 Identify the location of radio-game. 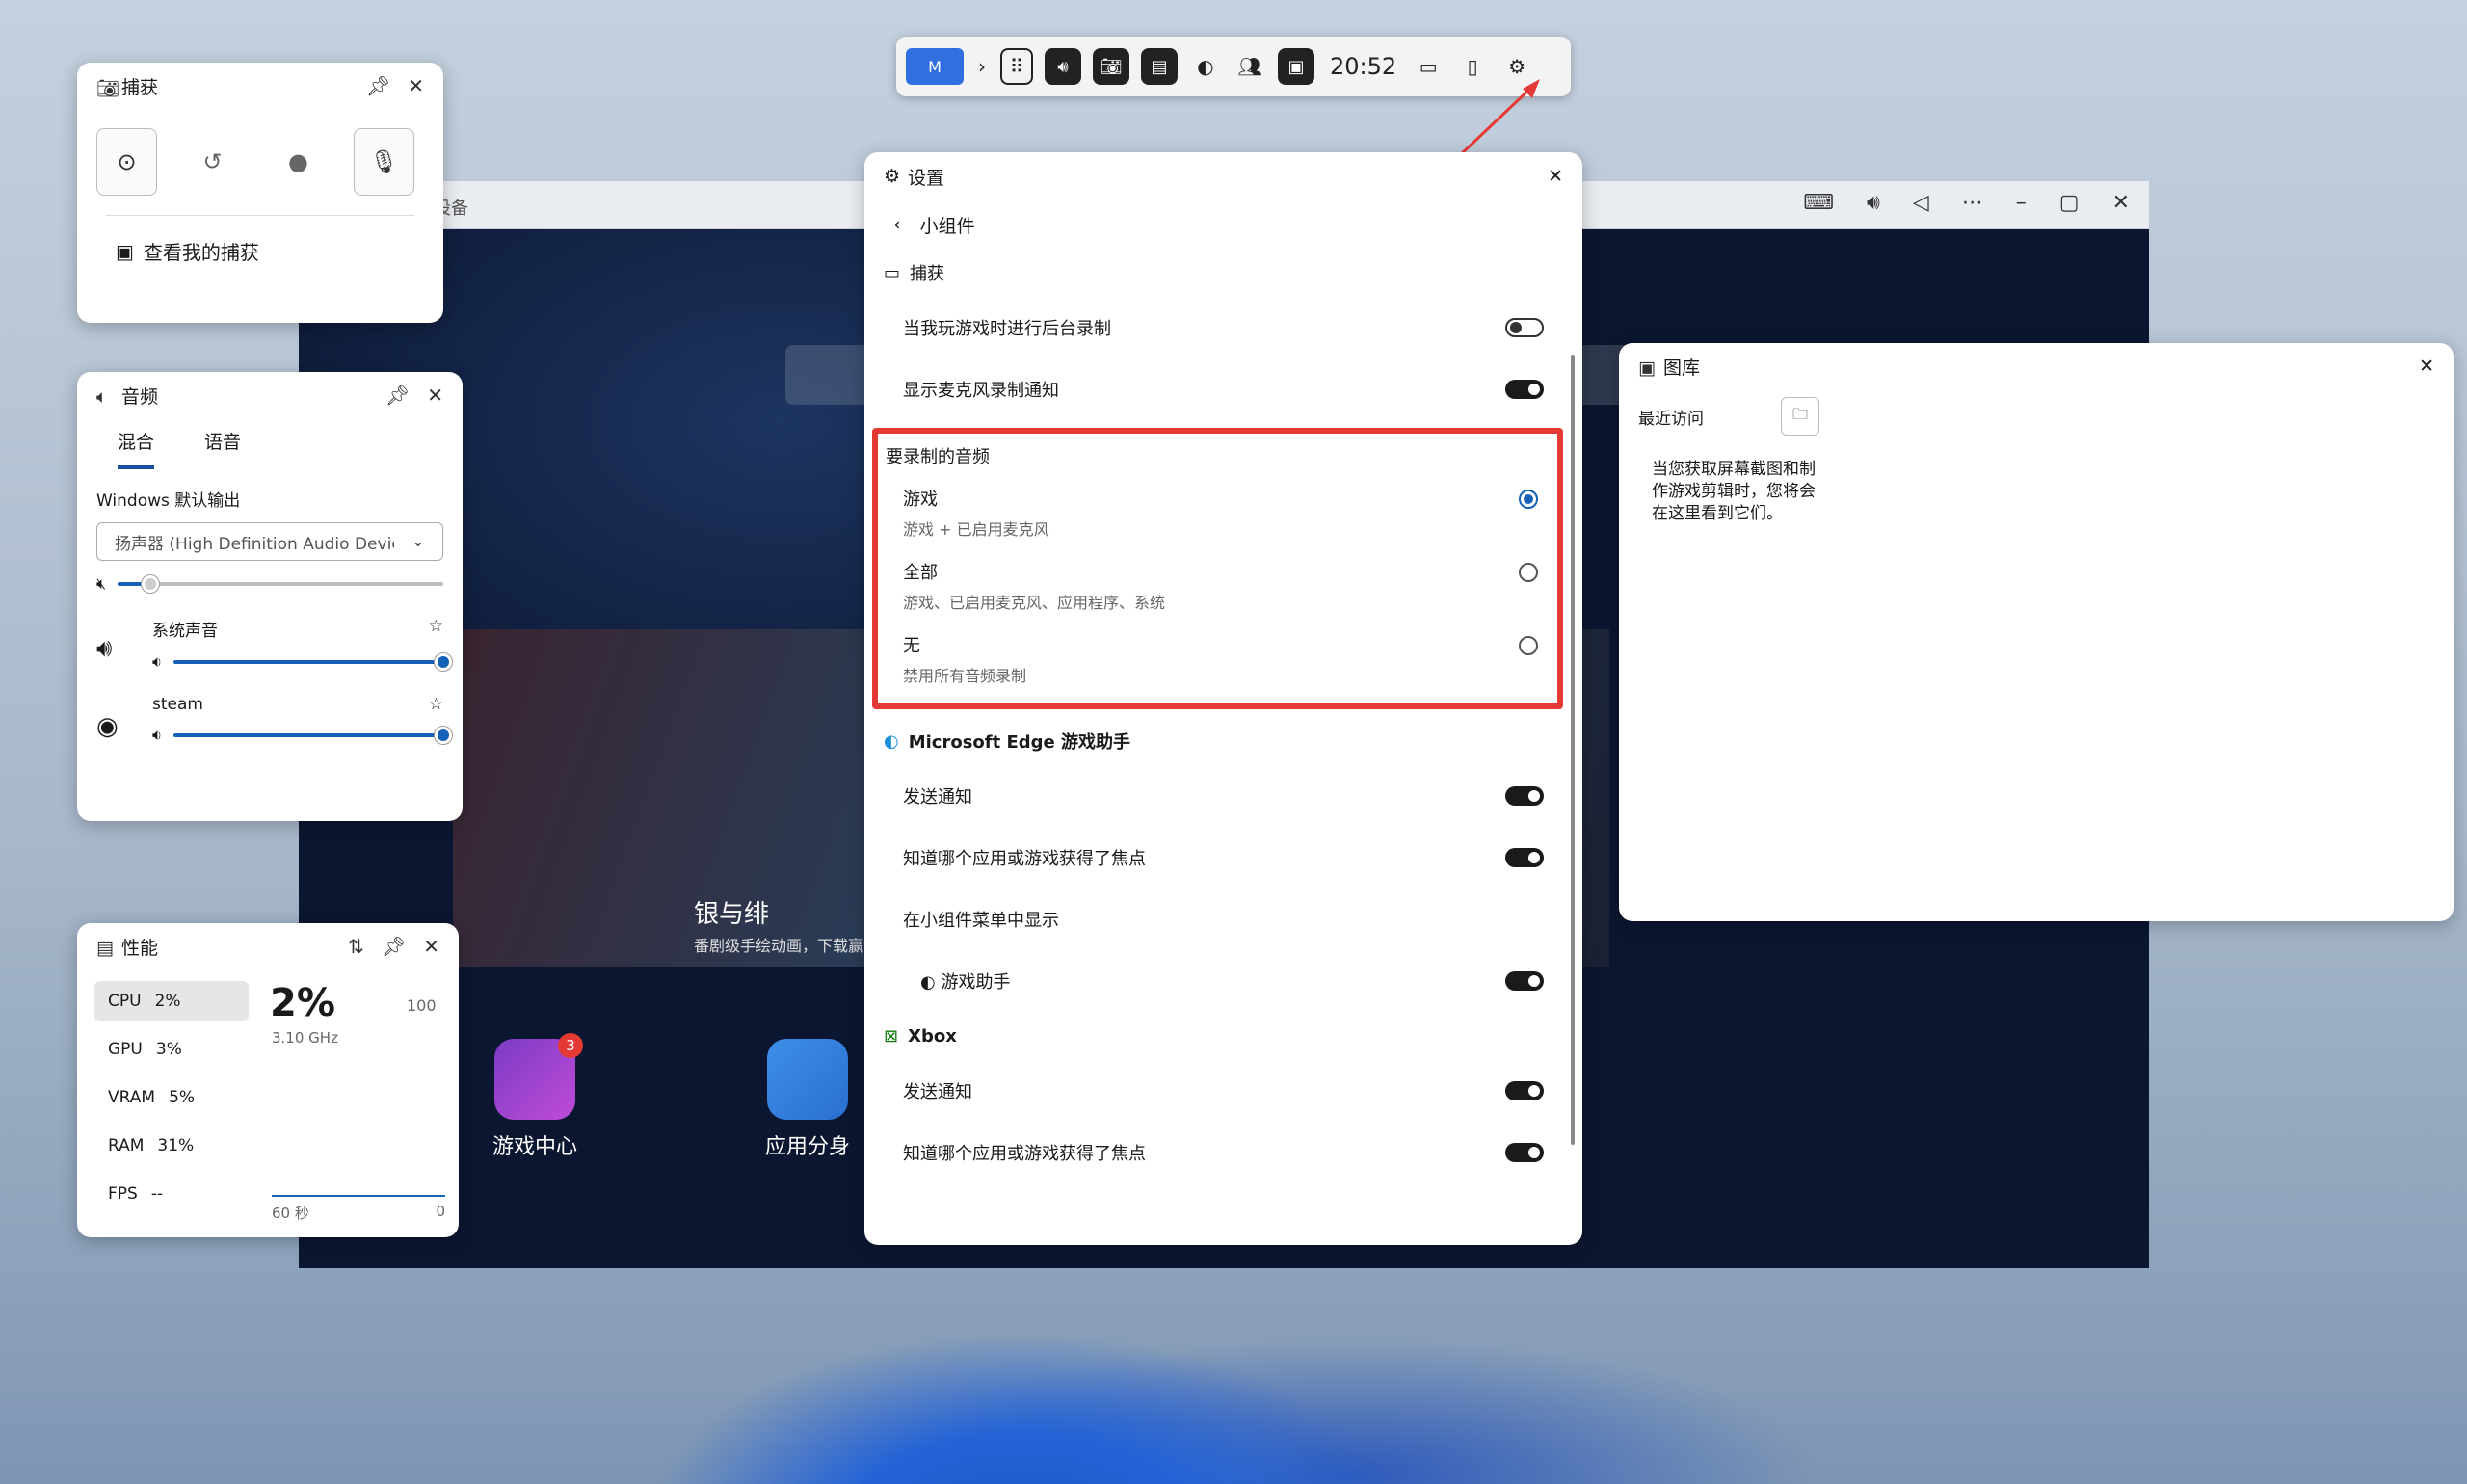
(1528, 499).